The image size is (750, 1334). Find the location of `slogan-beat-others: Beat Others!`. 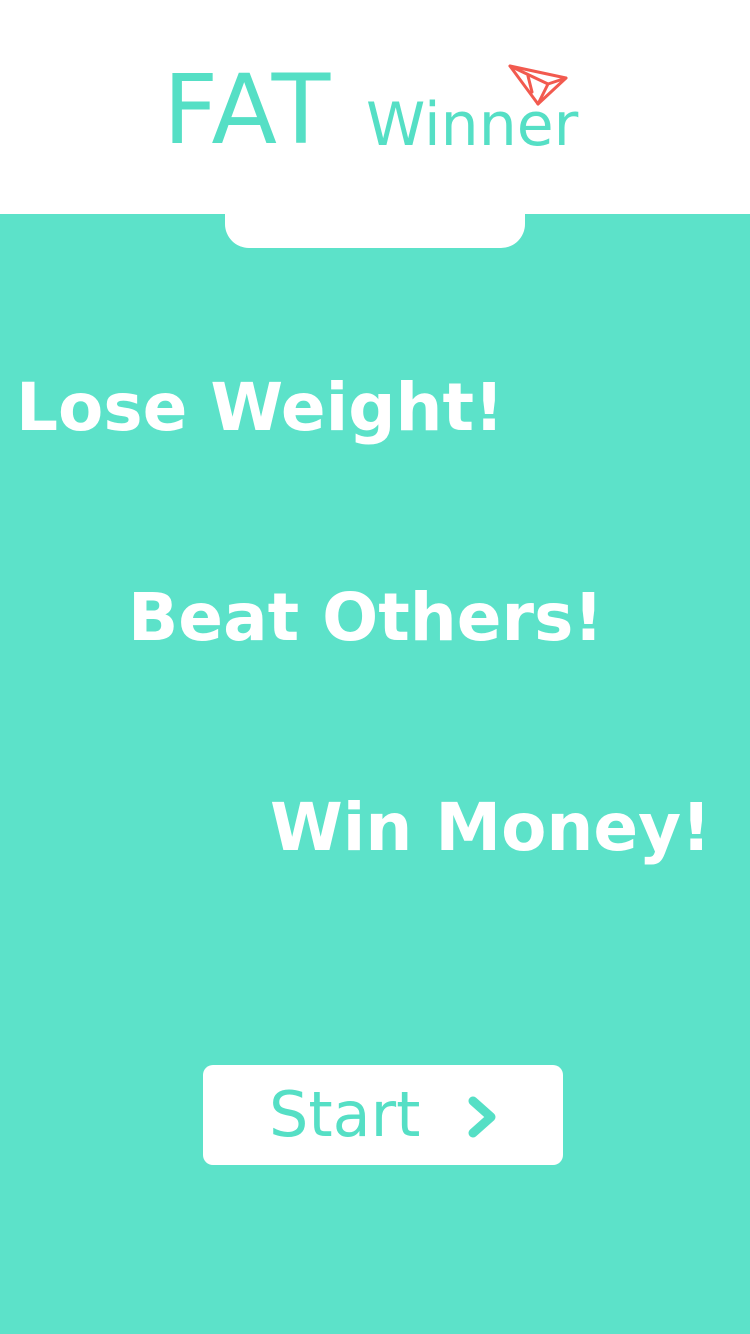

slogan-beat-others: Beat Others! is located at coordinates (366, 617).